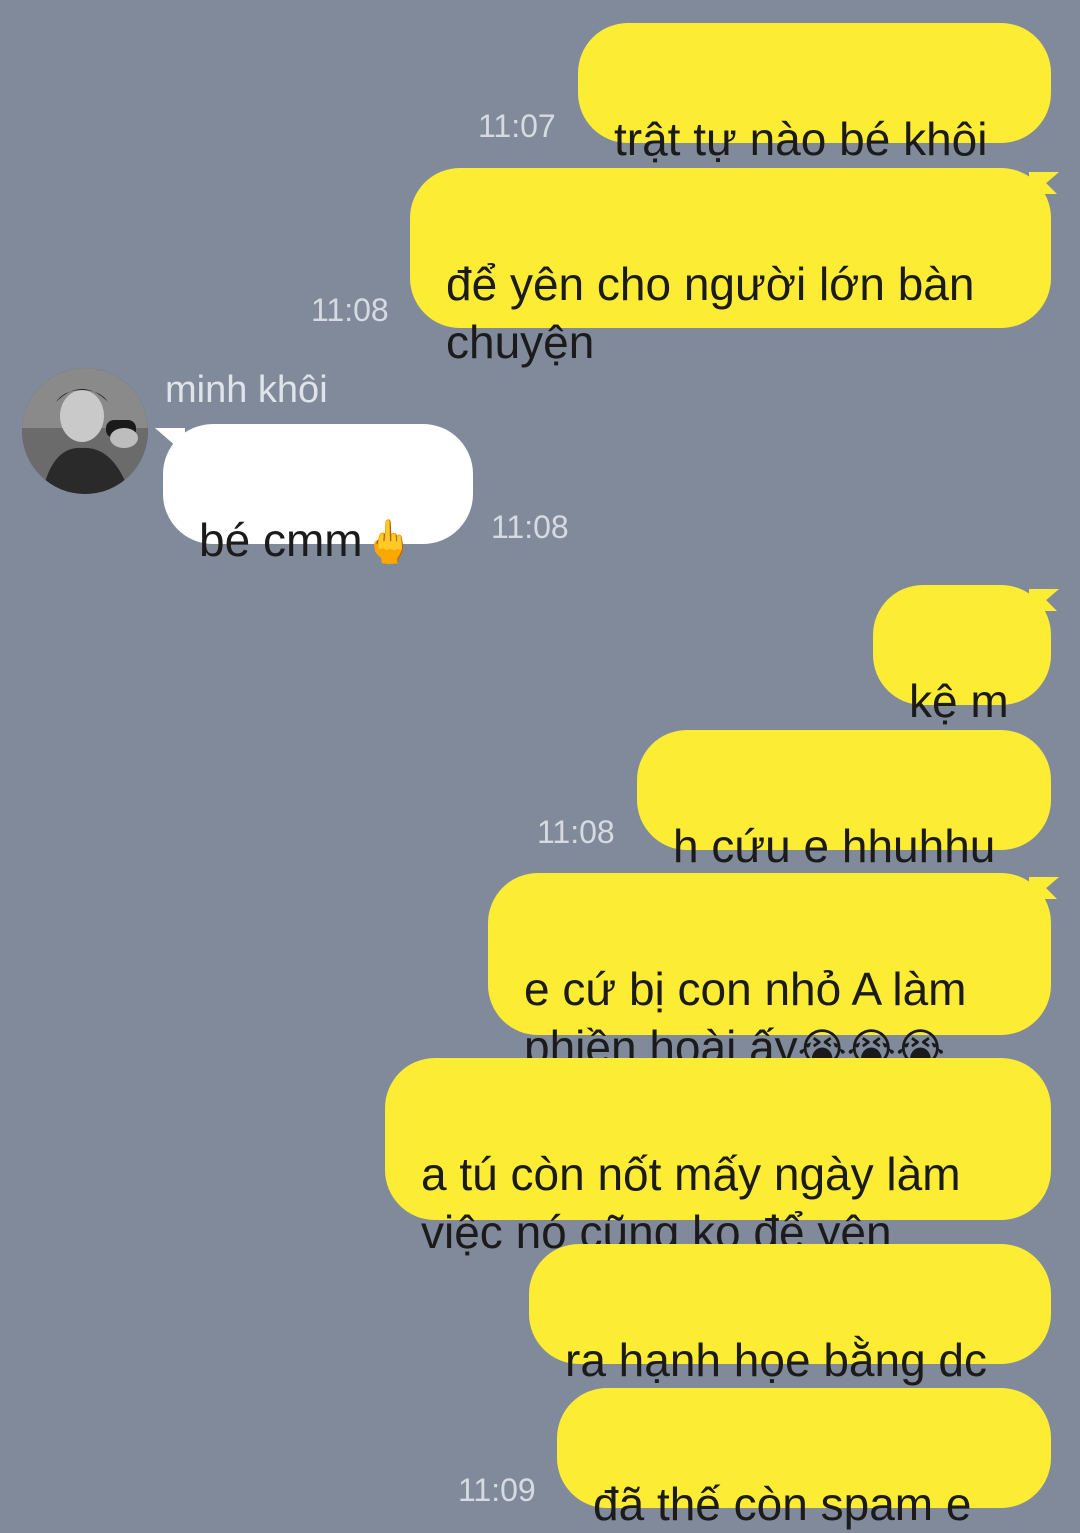 The height and width of the screenshot is (1533, 1080). Describe the element at coordinates (246, 390) in the screenshot. I see `sender-name: minh khôi` at that location.